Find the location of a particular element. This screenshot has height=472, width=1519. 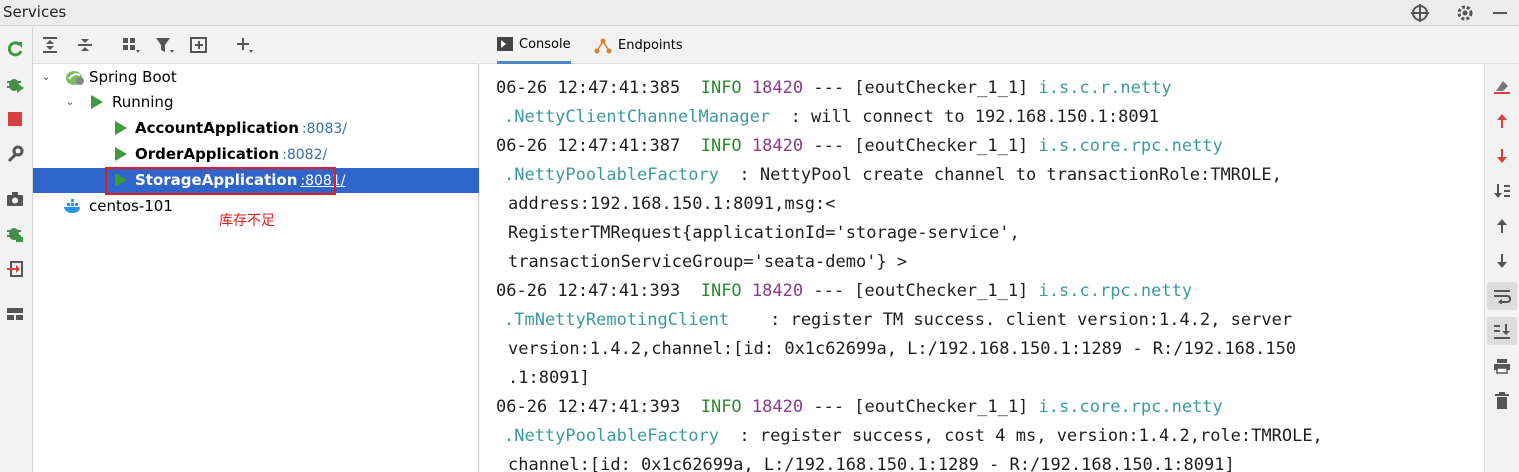

expand-all-icon is located at coordinates (50, 45).